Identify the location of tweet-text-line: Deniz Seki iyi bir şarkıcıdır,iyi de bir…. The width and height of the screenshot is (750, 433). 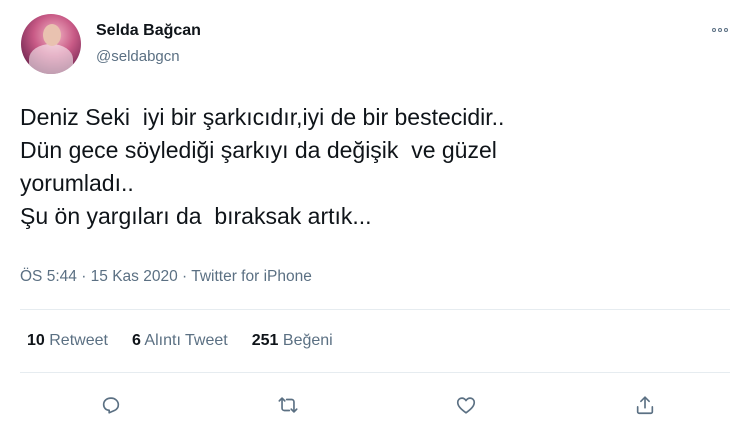
(262, 117).